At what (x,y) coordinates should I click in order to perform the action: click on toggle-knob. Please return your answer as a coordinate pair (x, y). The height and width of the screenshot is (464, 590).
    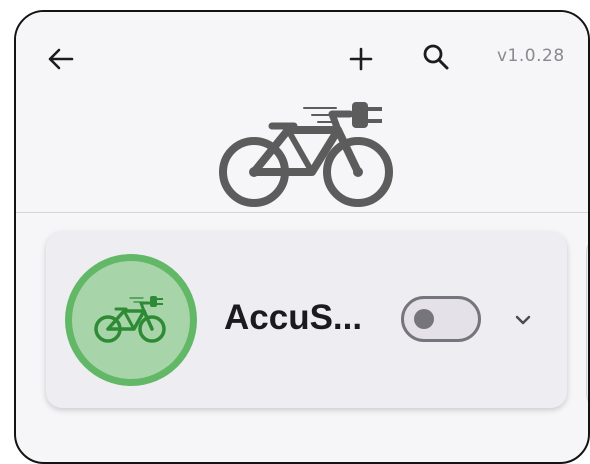
    Looking at the image, I should click on (424, 319).